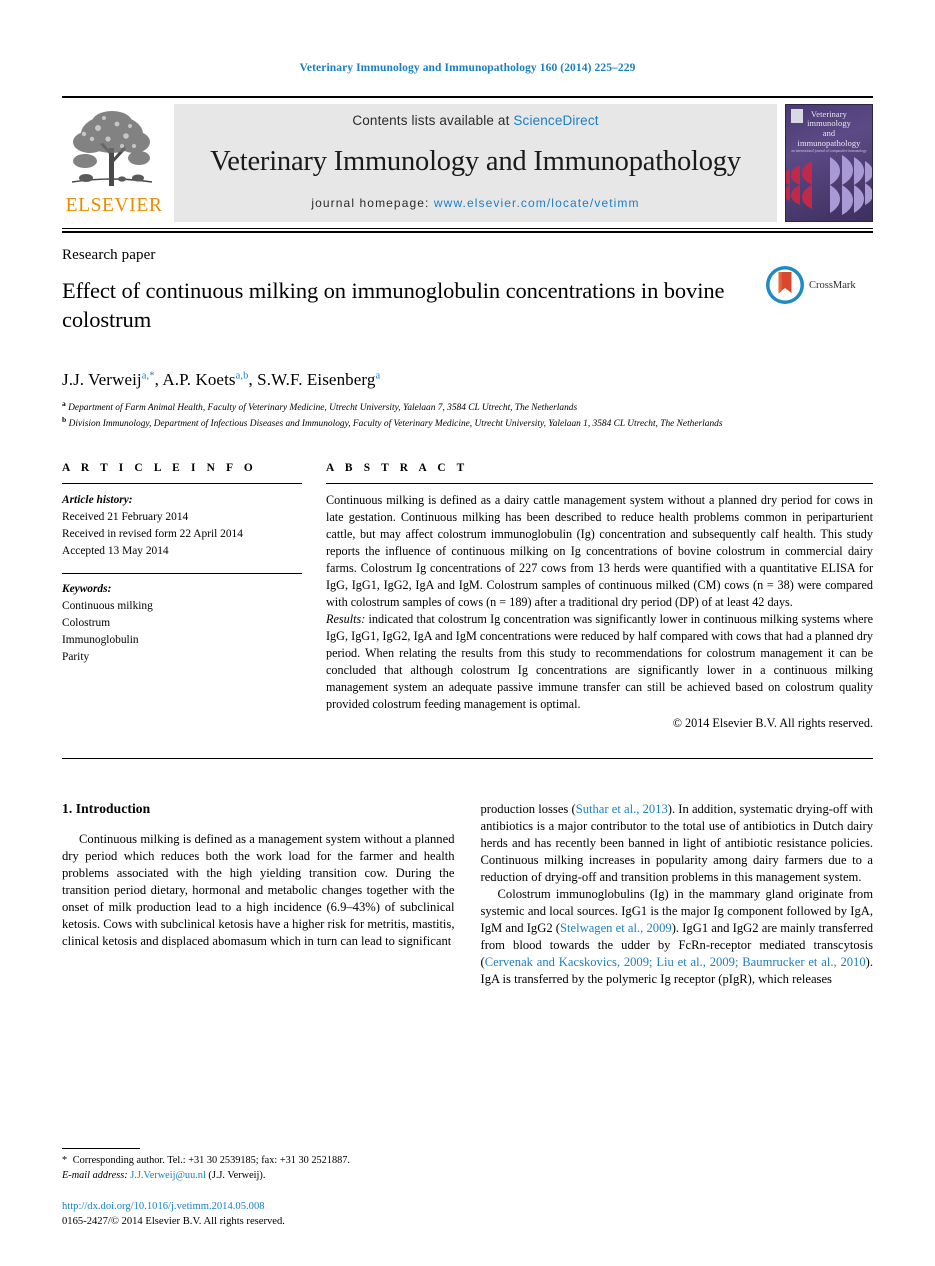 This screenshot has height=1266, width=935. Describe the element at coordinates (106, 808) in the screenshot. I see `section-heading-introduction: 1. Introduction` at that location.